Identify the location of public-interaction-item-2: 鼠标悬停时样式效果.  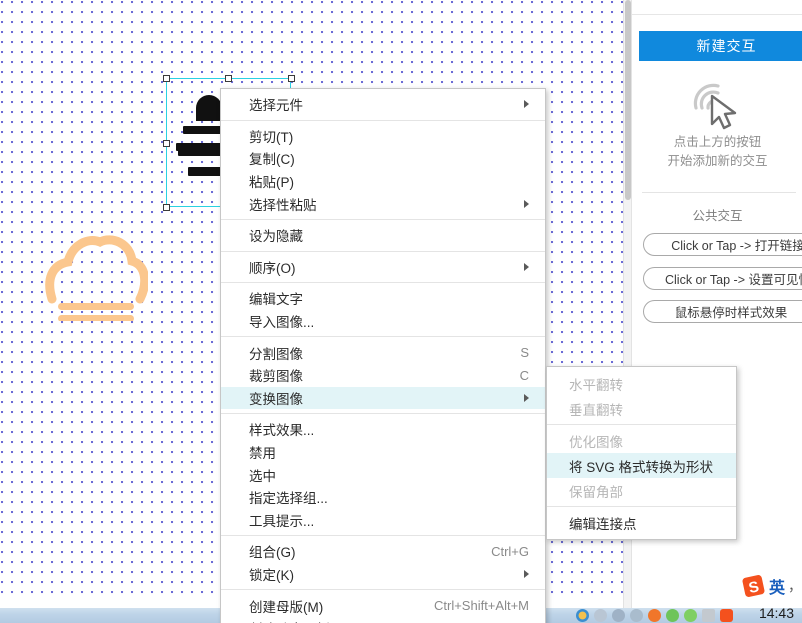
(722, 311).